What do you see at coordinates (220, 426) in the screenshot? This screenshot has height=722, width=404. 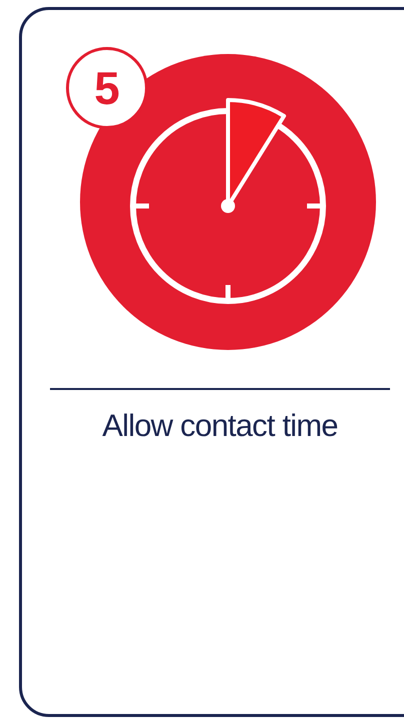 I see `step-label: Allow contact time` at bounding box center [220, 426].